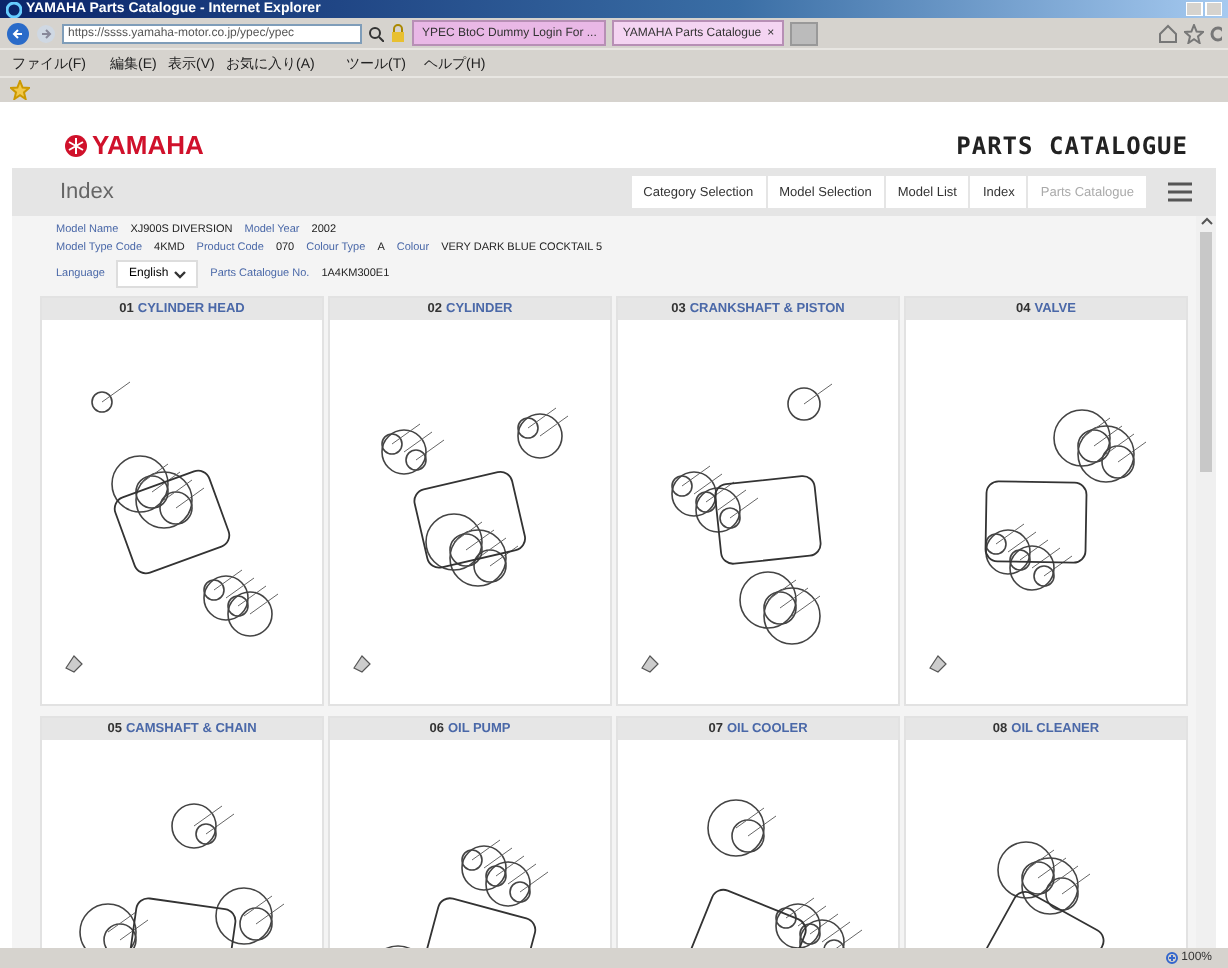  What do you see at coordinates (180, 274) in the screenshot?
I see `chevron-down-icon` at bounding box center [180, 274].